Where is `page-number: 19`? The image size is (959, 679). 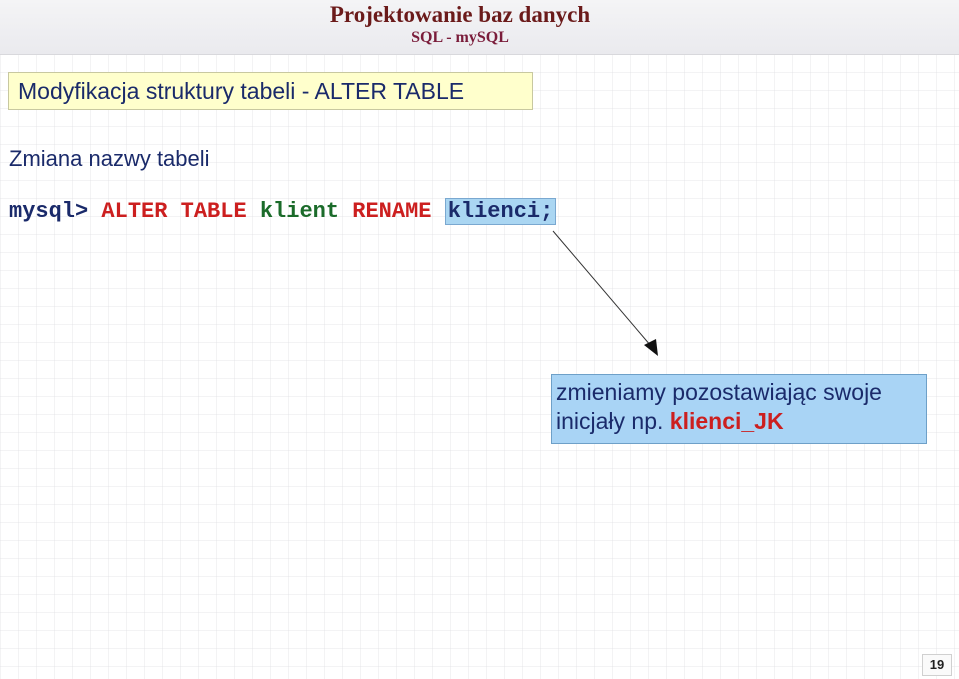 page-number: 19 is located at coordinates (937, 665).